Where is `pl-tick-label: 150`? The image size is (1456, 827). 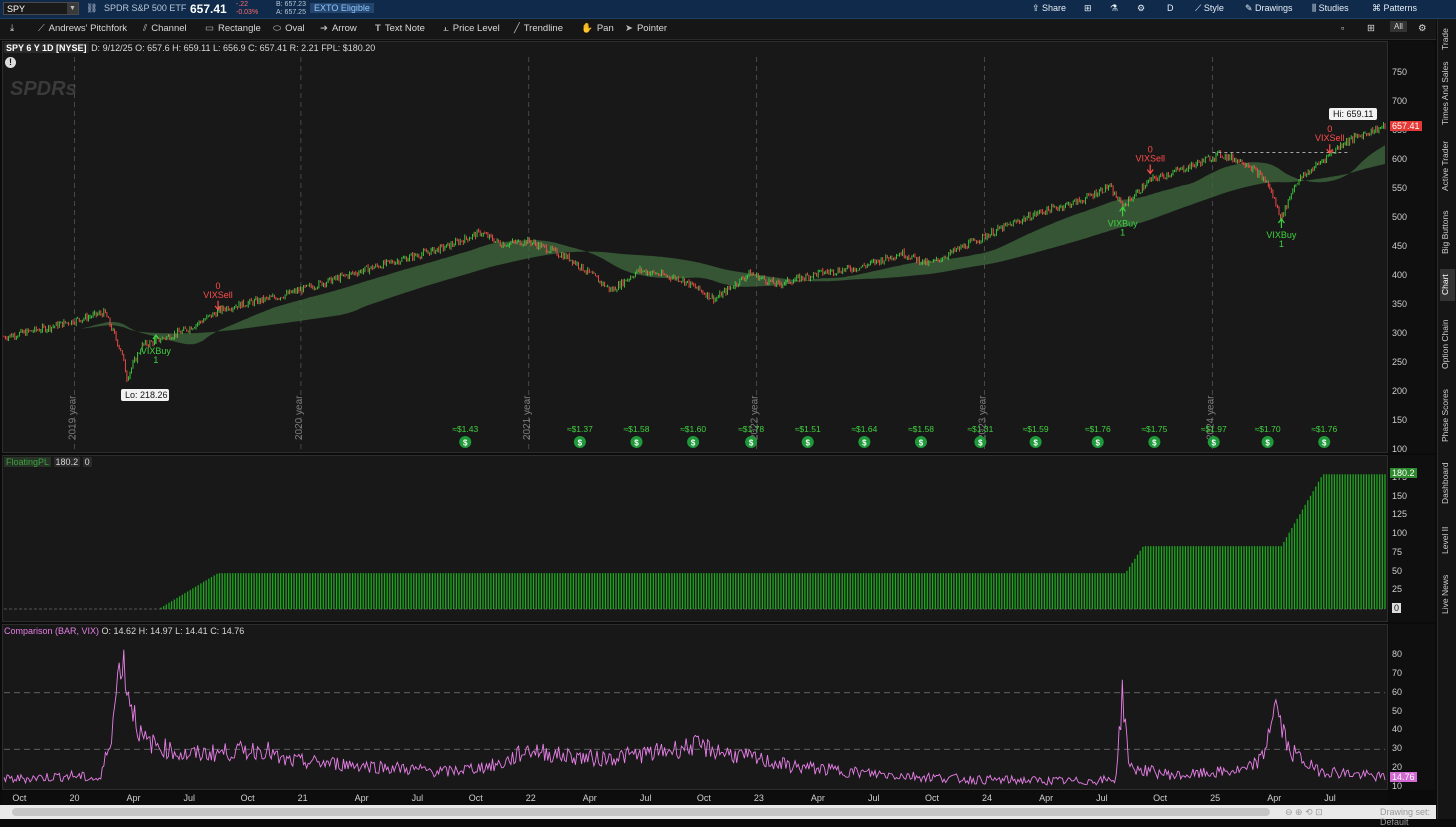
pl-tick-label: 150 is located at coordinates (1400, 495).